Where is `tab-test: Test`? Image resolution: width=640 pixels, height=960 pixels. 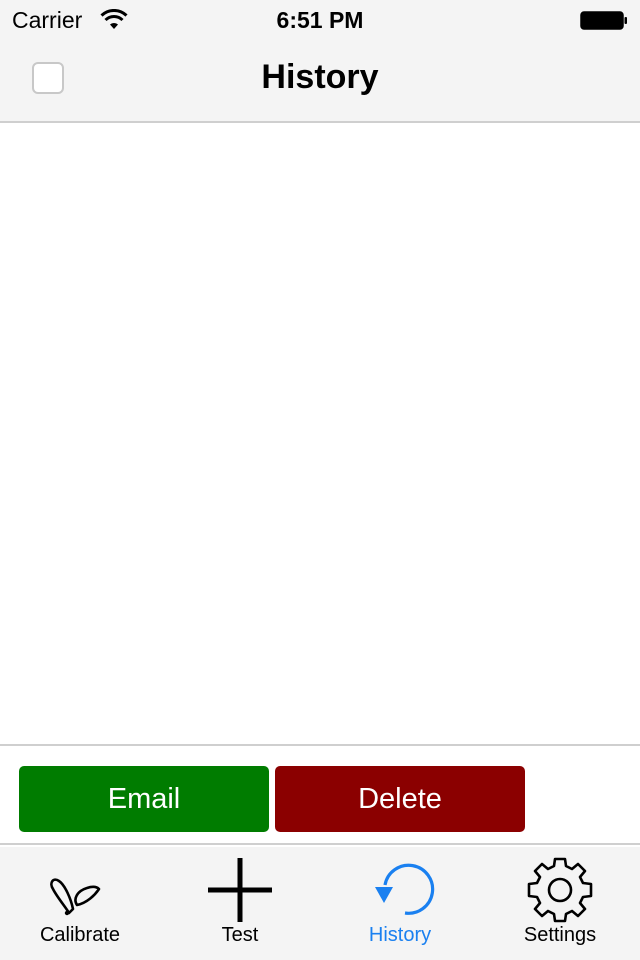
tab-test: Test is located at coordinates (240, 903).